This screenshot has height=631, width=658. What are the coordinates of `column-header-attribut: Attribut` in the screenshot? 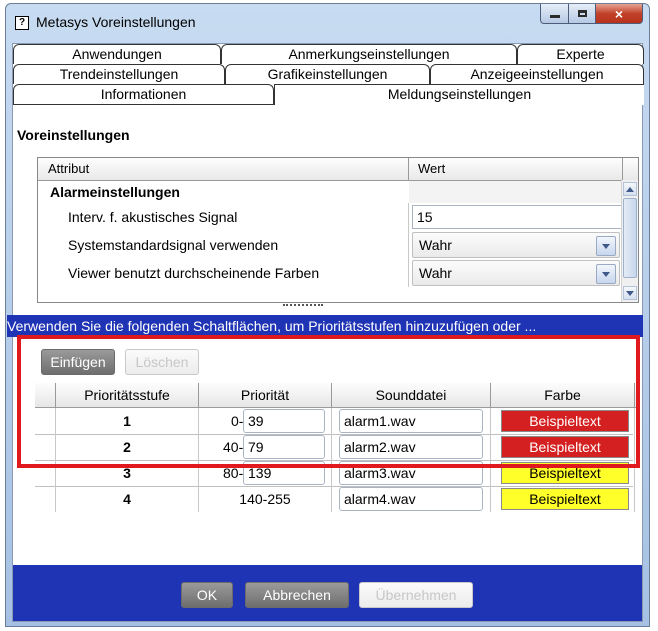 It's located at (68, 169).